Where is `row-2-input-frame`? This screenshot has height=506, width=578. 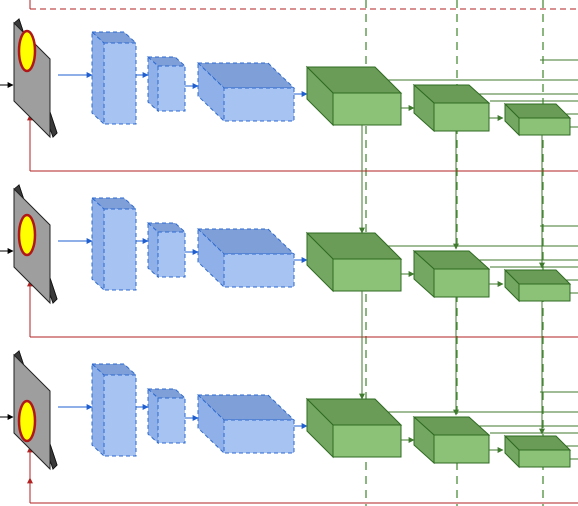
row-2-input-frame is located at coordinates (35, 244).